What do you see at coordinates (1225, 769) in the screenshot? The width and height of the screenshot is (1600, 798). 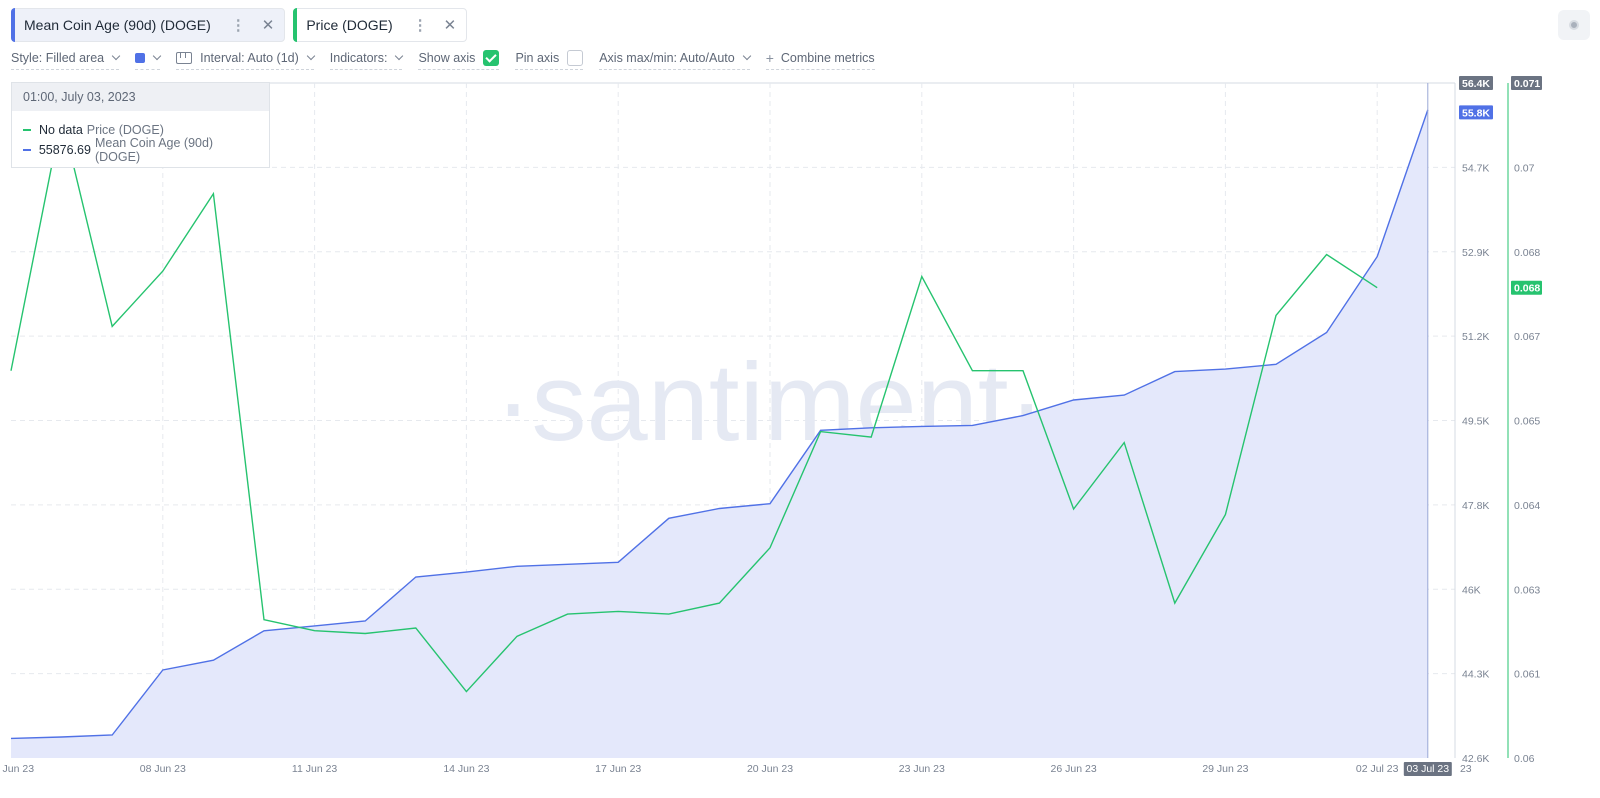 I see `x-tick-label: 29 Jun 23` at bounding box center [1225, 769].